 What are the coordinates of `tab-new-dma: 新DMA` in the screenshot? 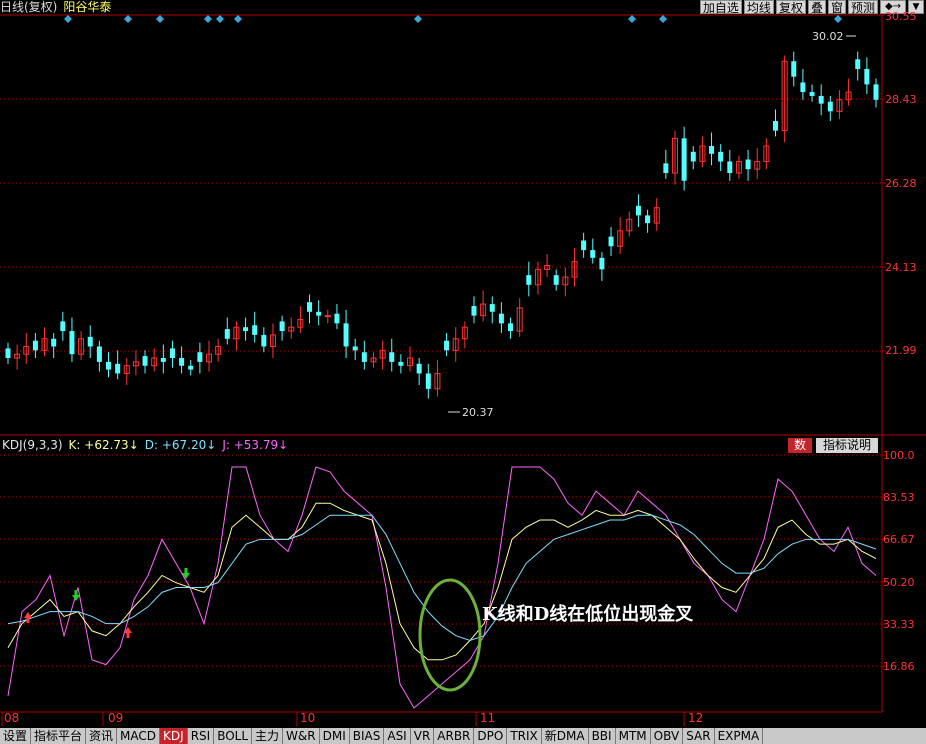 It's located at (565, 736).